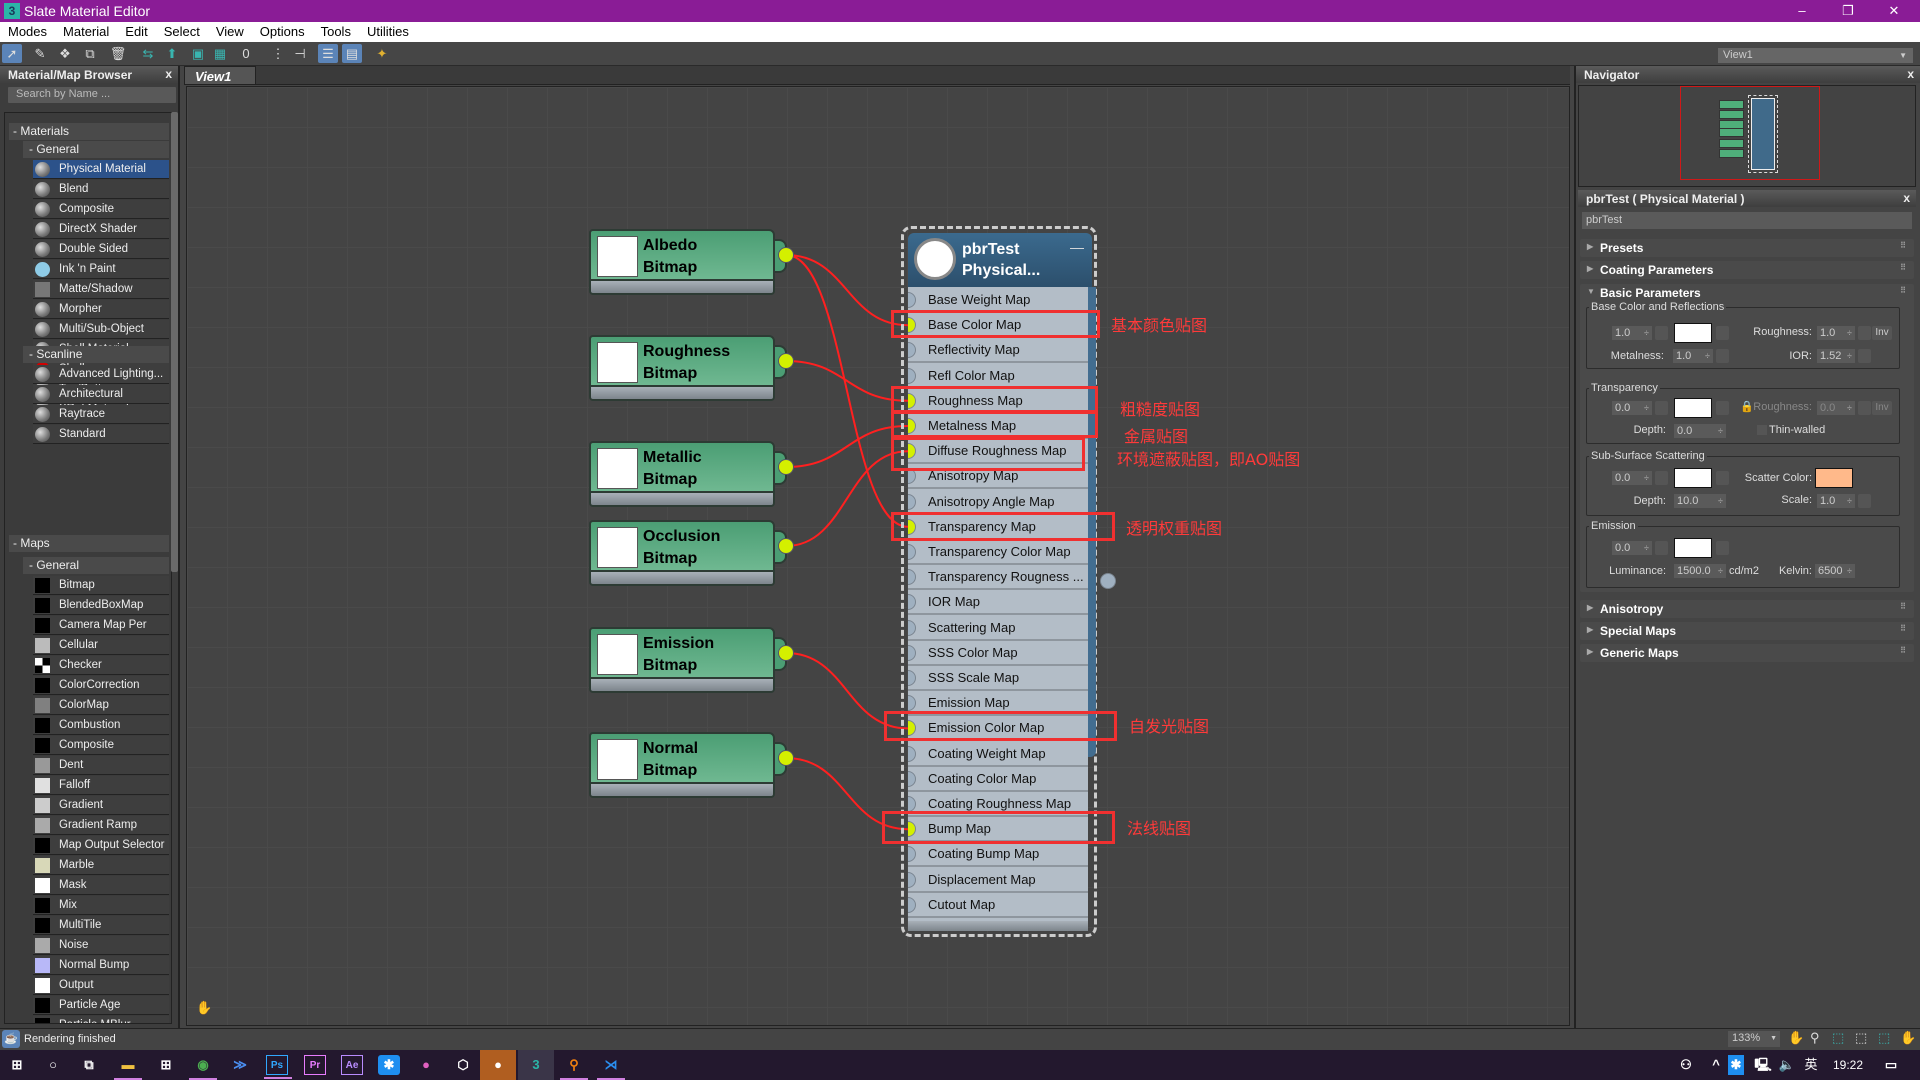 This screenshot has width=1920, height=1080. What do you see at coordinates (246, 53) in the screenshot?
I see `material-id-icon: 0` at bounding box center [246, 53].